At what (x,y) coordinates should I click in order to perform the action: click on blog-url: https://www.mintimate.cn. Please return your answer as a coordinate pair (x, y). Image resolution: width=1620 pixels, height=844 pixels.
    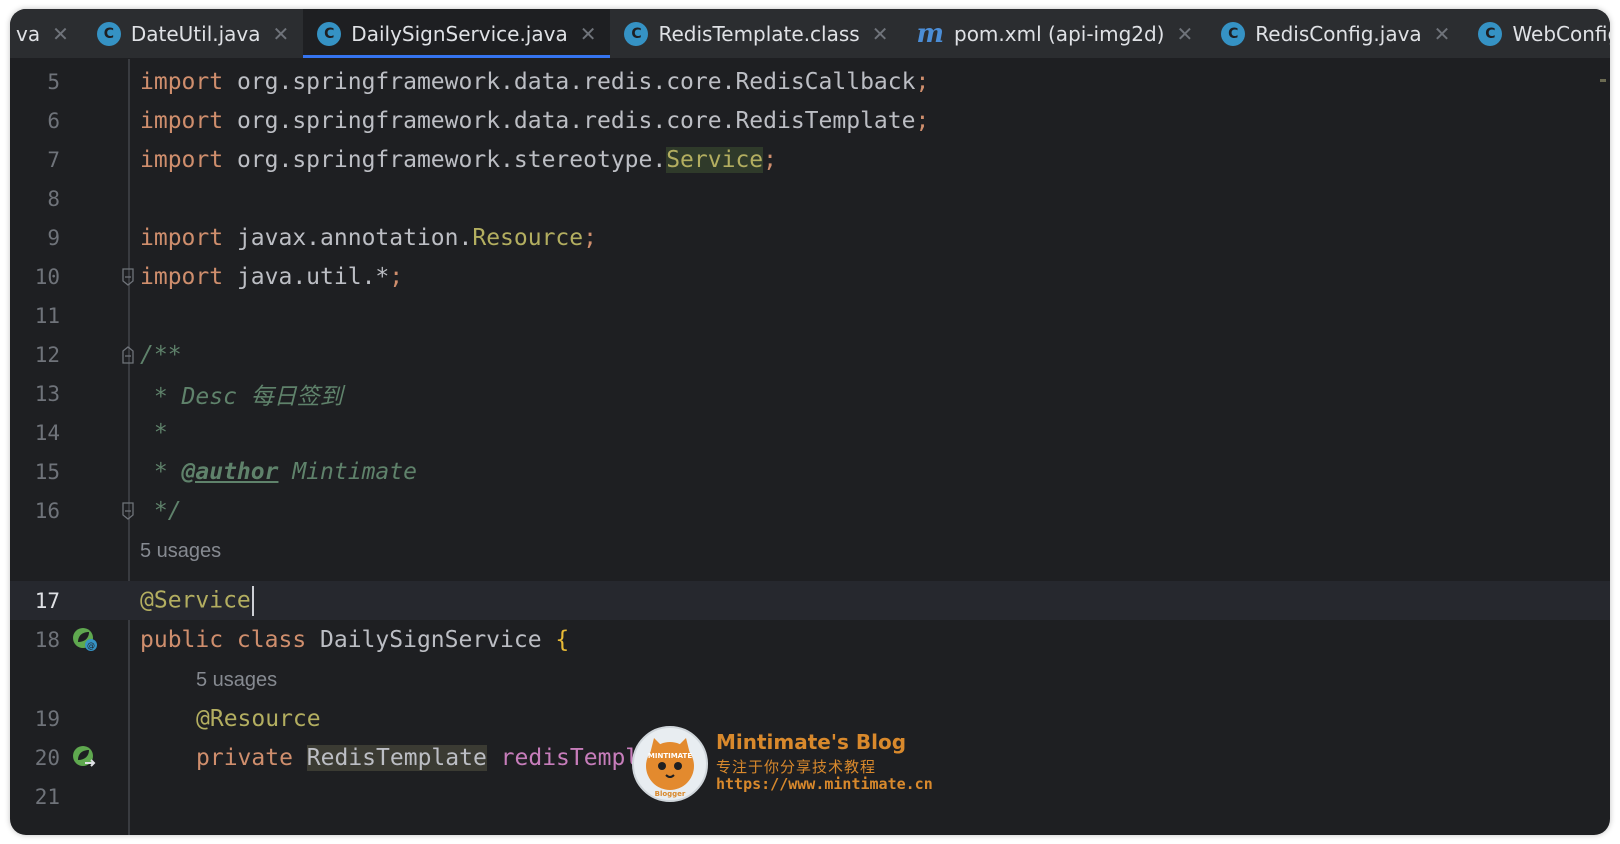
    Looking at the image, I should click on (824, 784).